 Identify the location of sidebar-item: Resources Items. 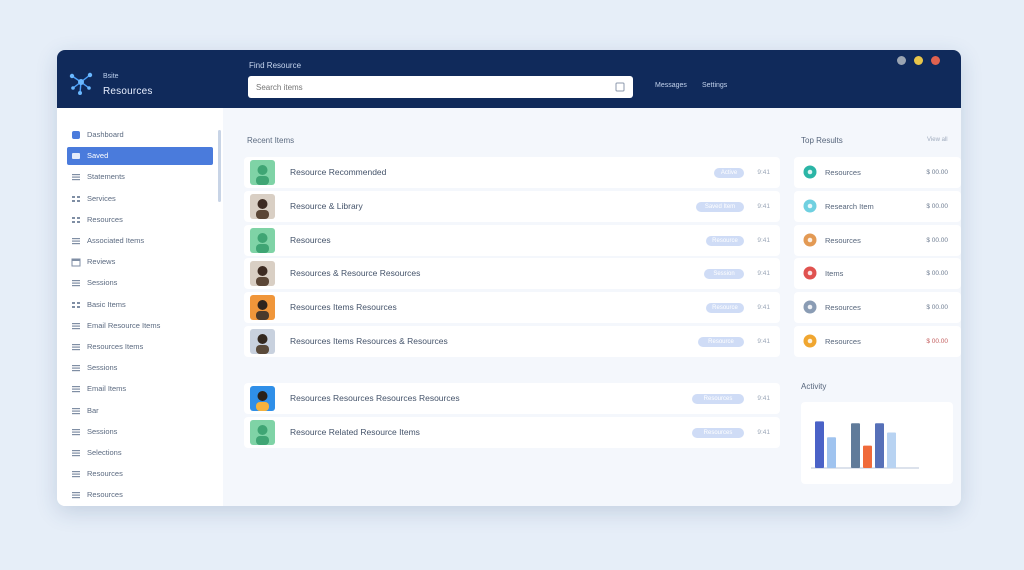
(140, 347).